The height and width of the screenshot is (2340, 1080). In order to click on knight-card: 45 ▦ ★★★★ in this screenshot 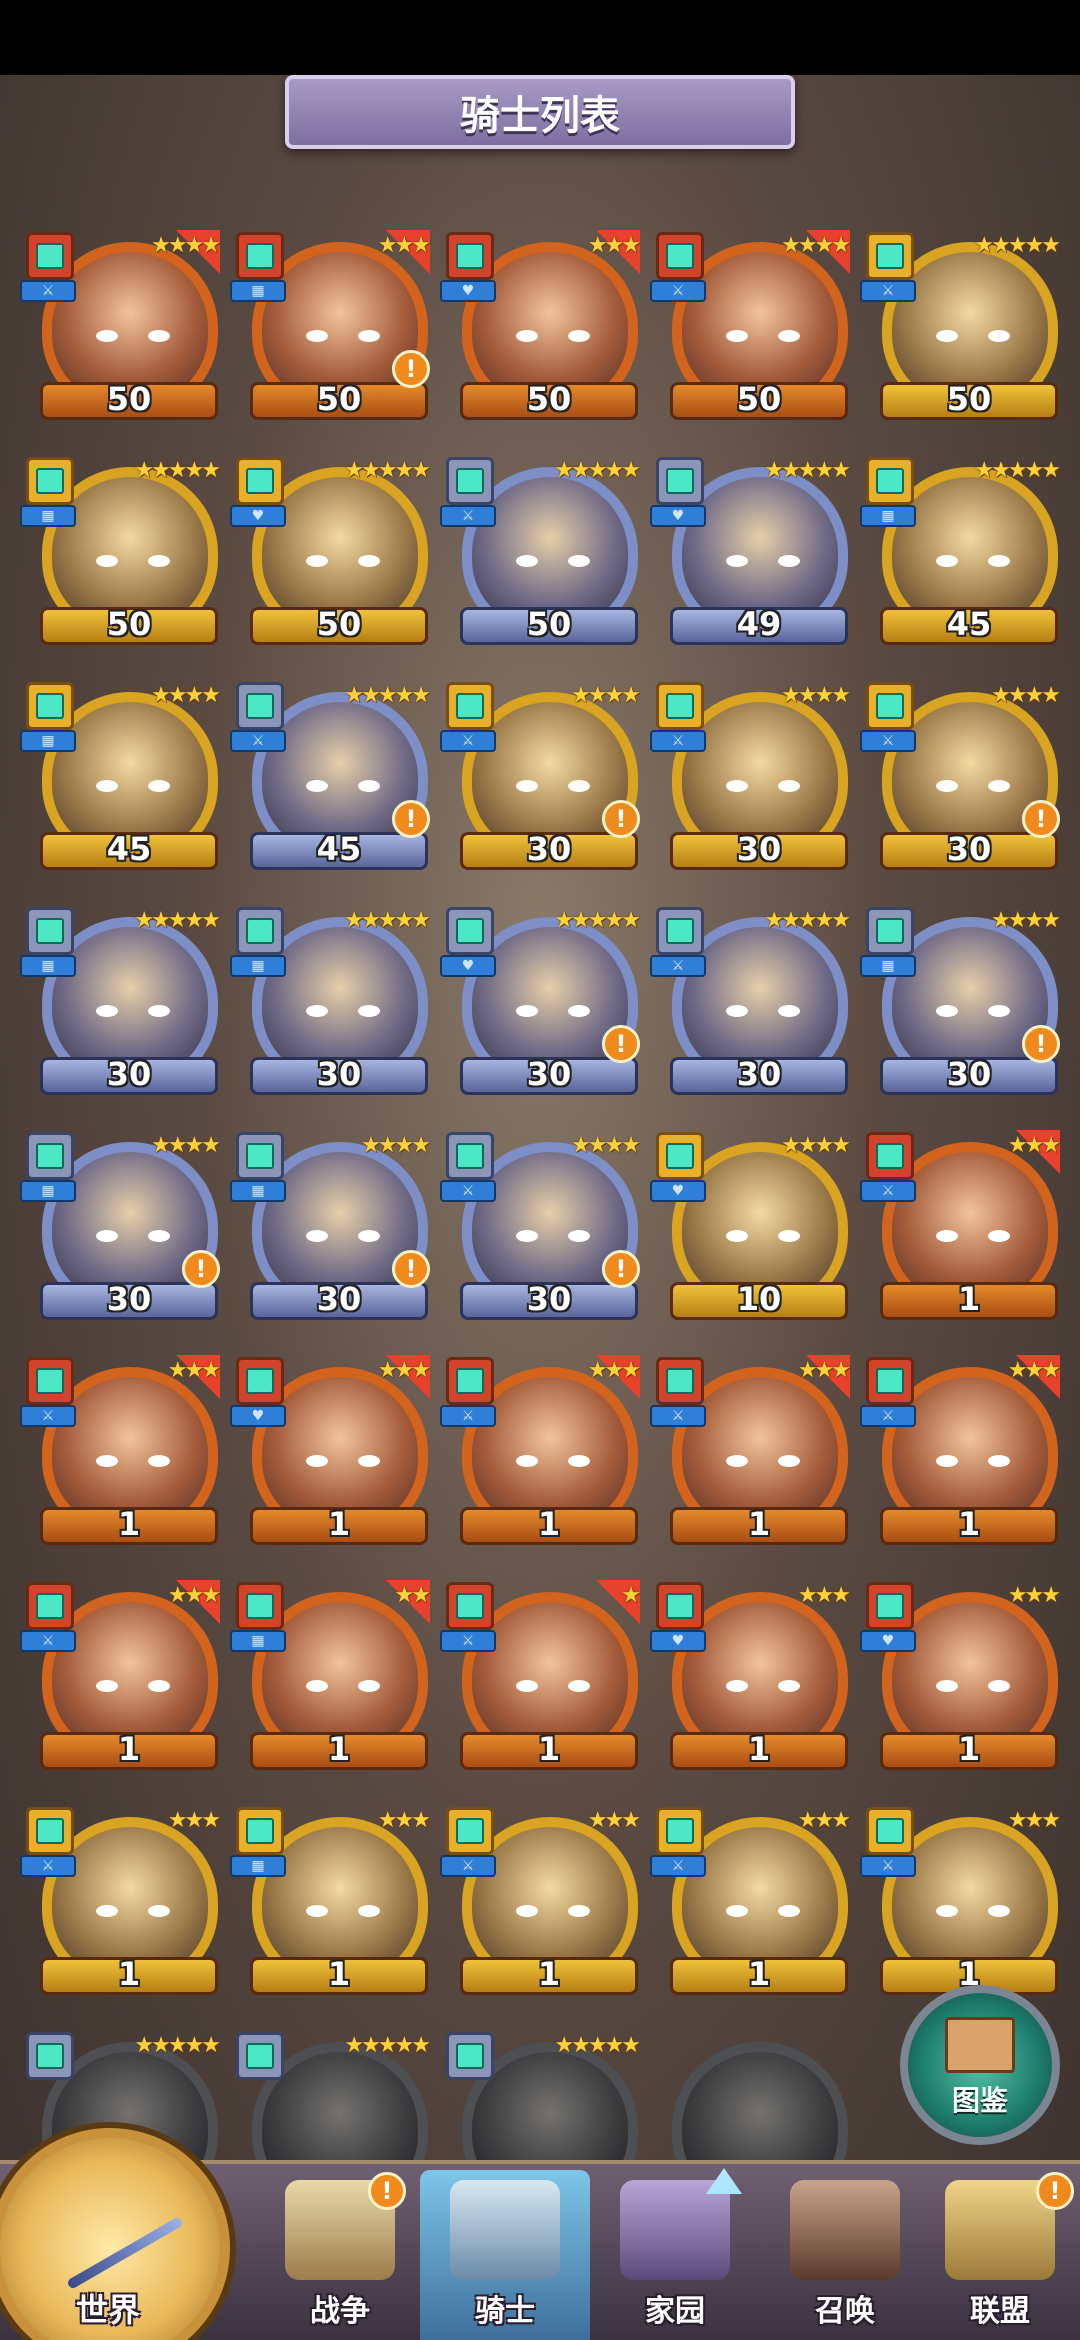, I will do `click(120, 779)`.